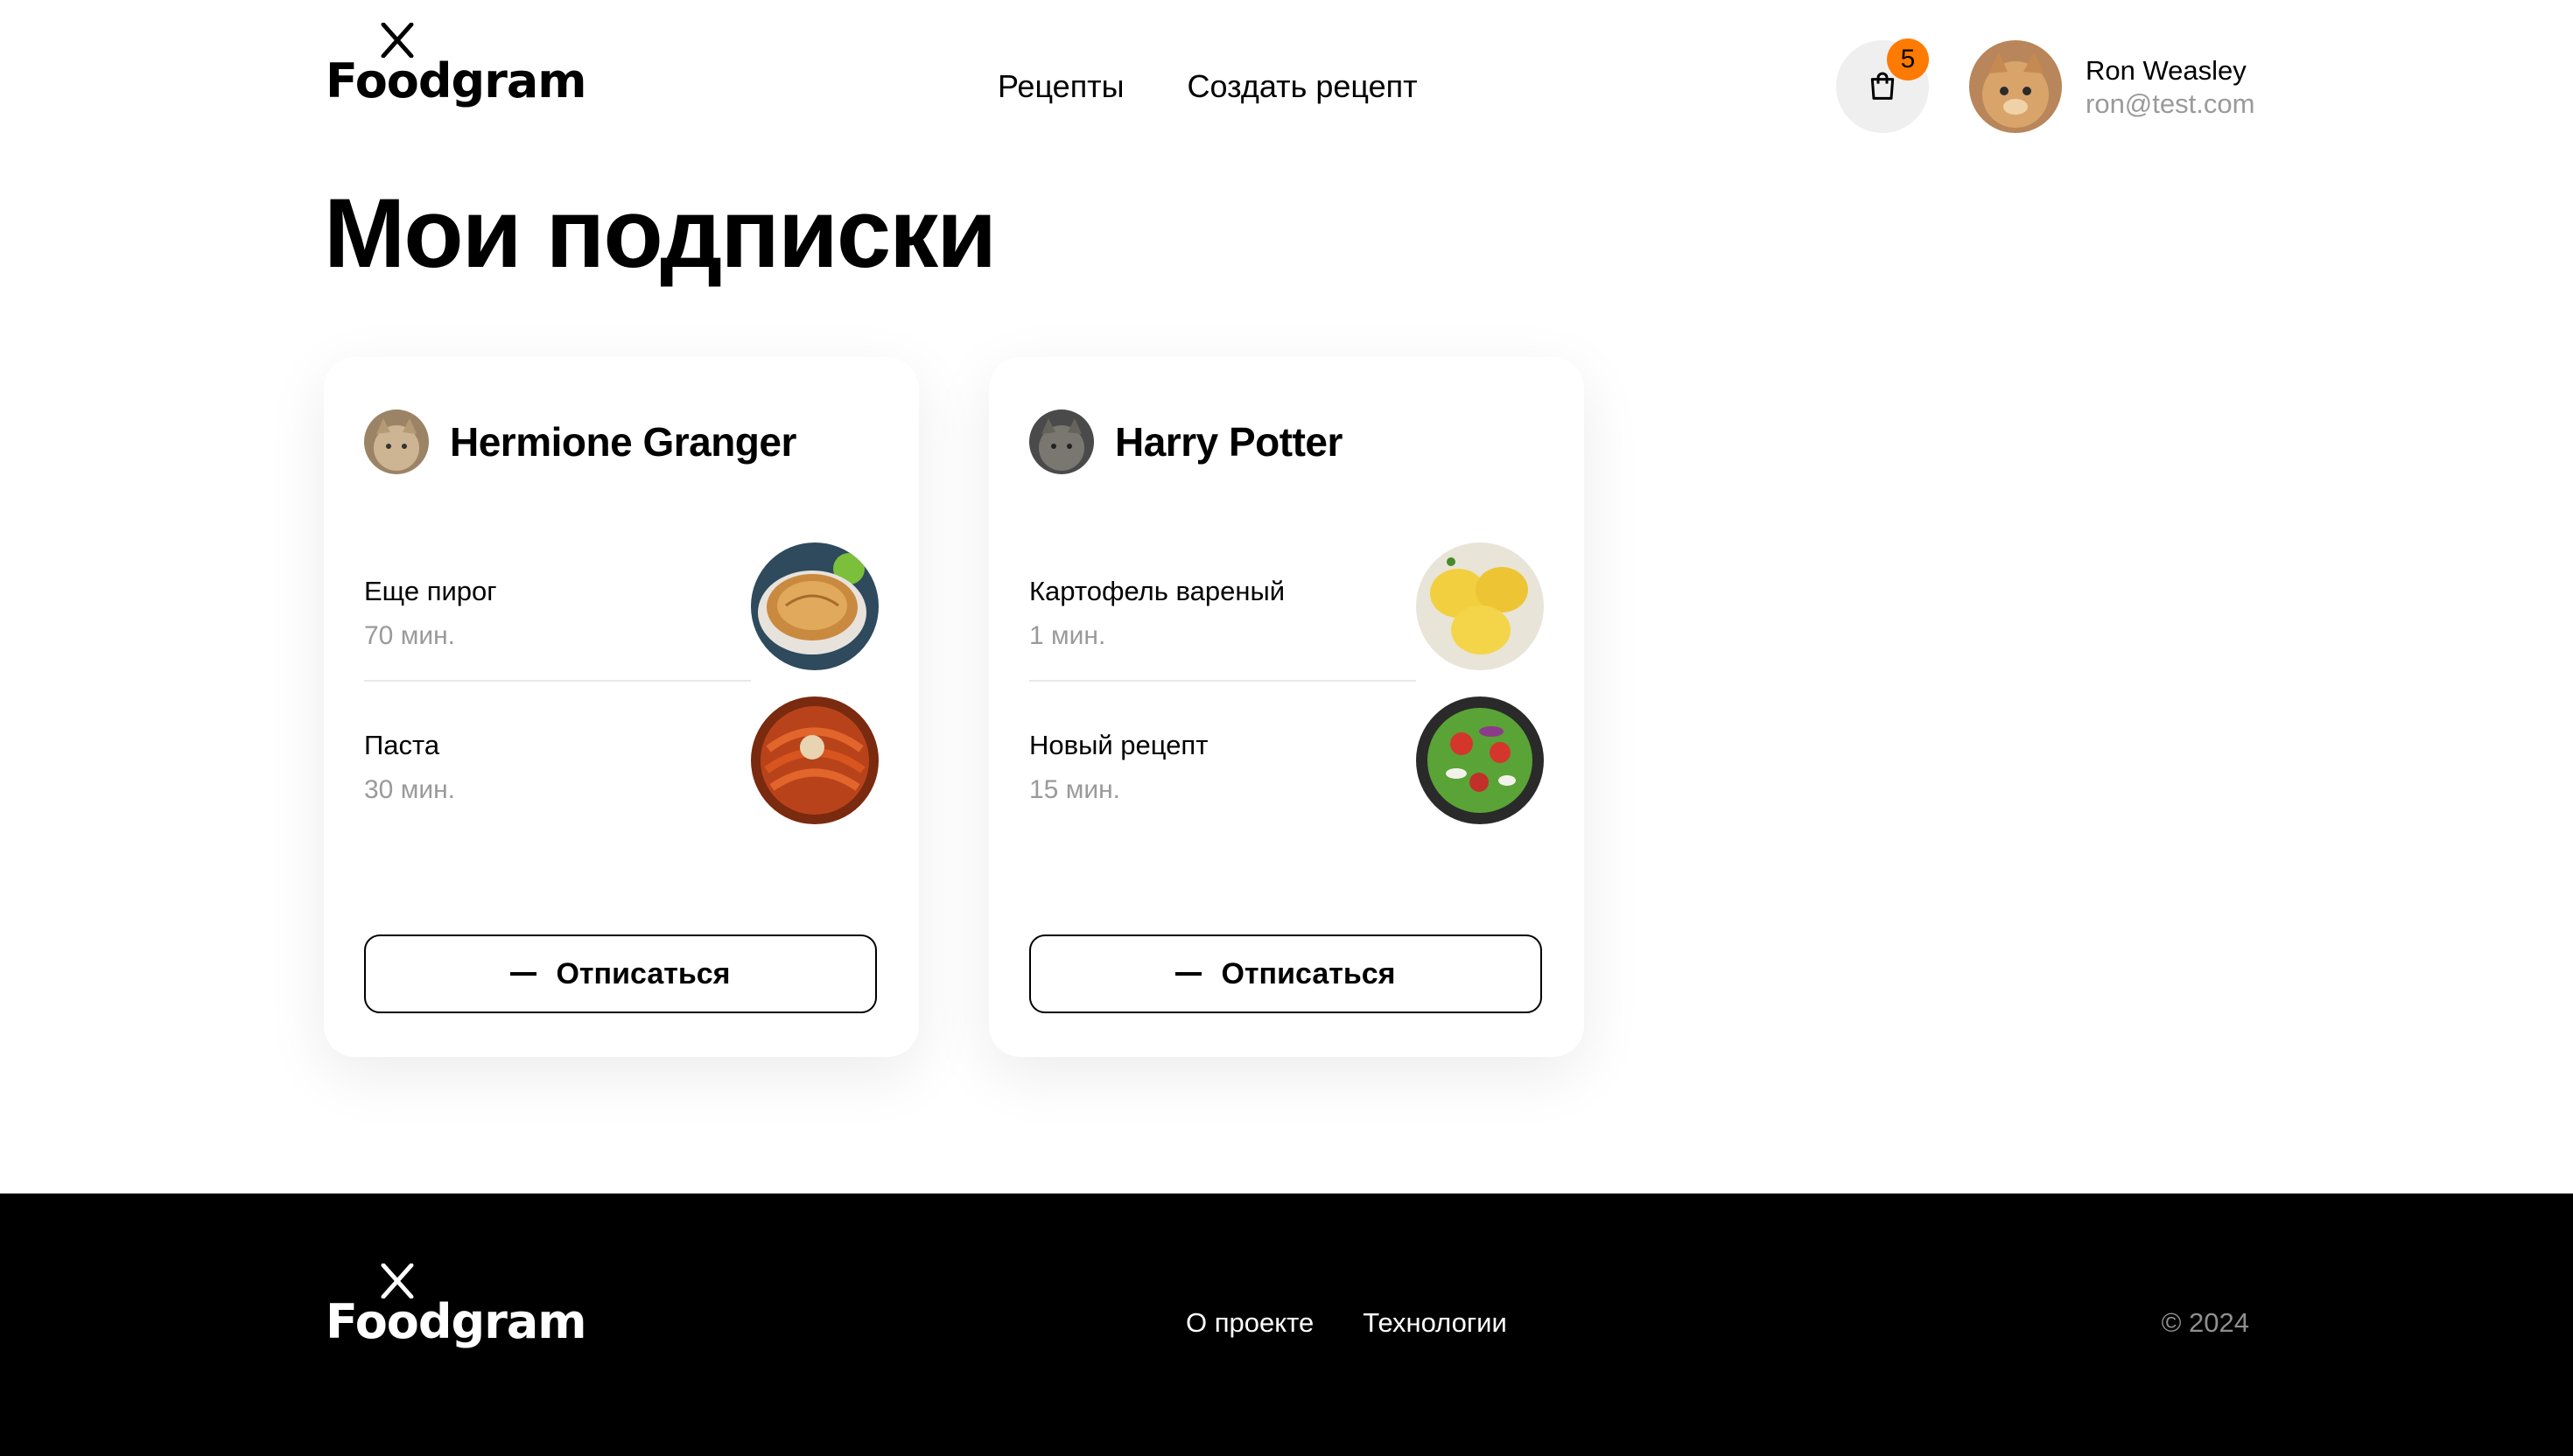 The image size is (2573, 1456). I want to click on user-email: ron@test.com, so click(2170, 103).